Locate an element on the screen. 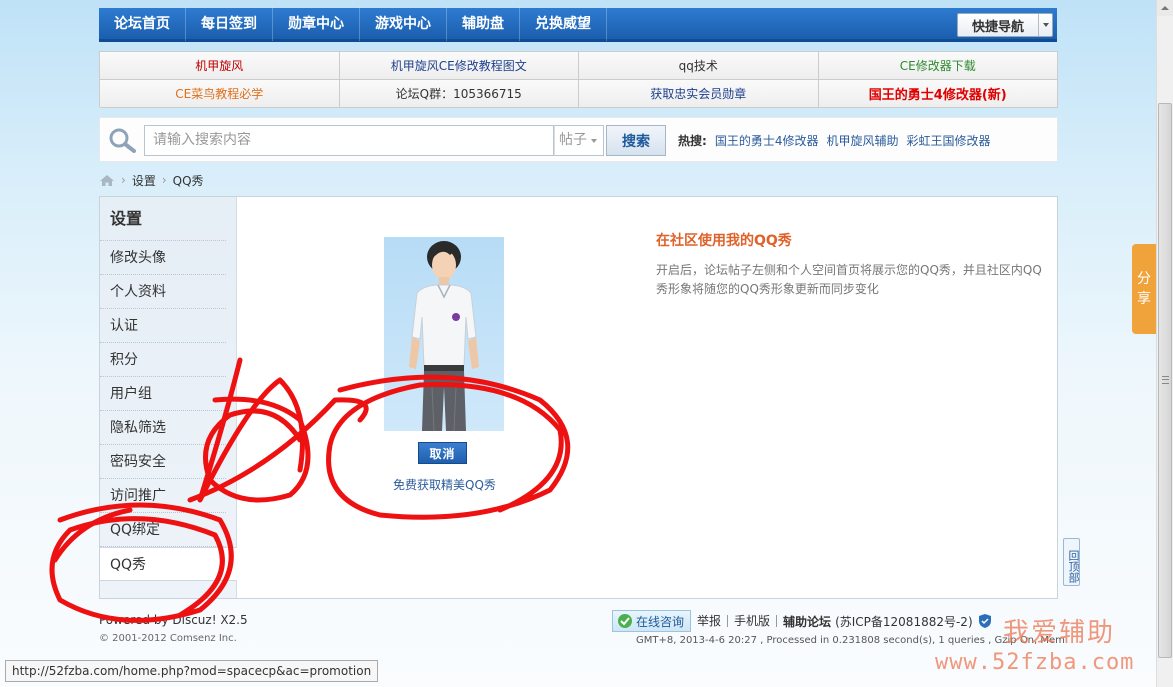 The image size is (1173, 687). footer-mobile-link: 手机版 is located at coordinates (753, 621).